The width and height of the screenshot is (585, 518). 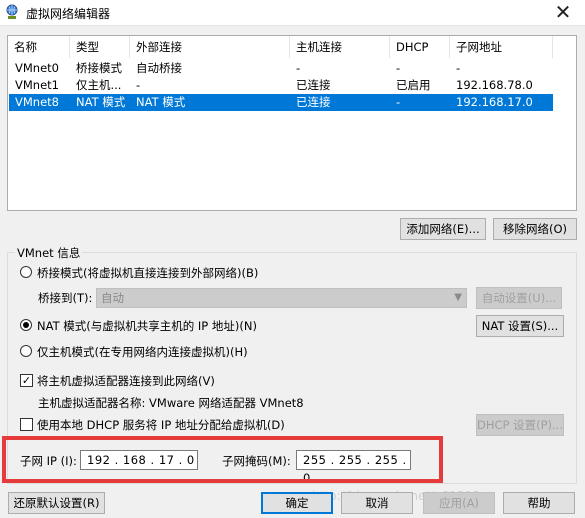 I want to click on cell-subnet: 192.168.17.0, so click(x=494, y=102).